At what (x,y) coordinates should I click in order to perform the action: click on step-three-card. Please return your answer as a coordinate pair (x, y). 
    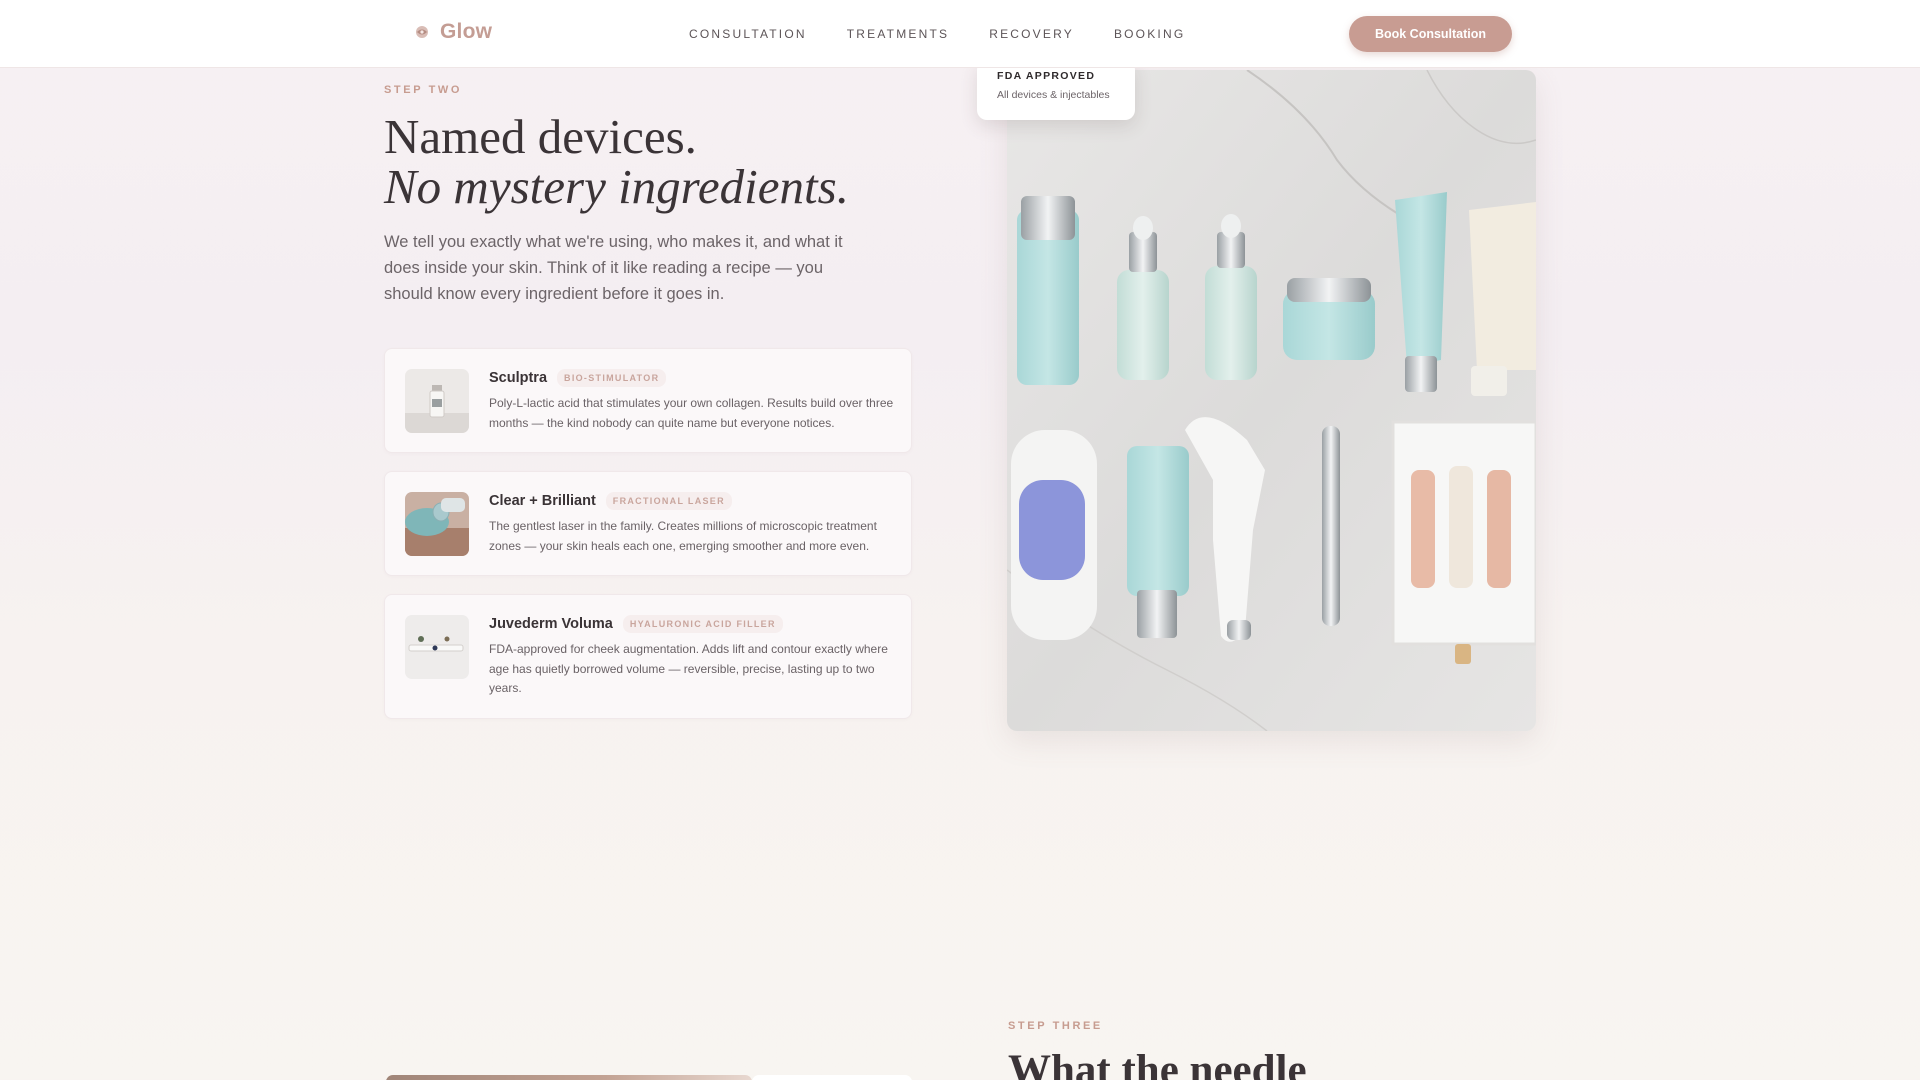
    Looking at the image, I should click on (832, 1077).